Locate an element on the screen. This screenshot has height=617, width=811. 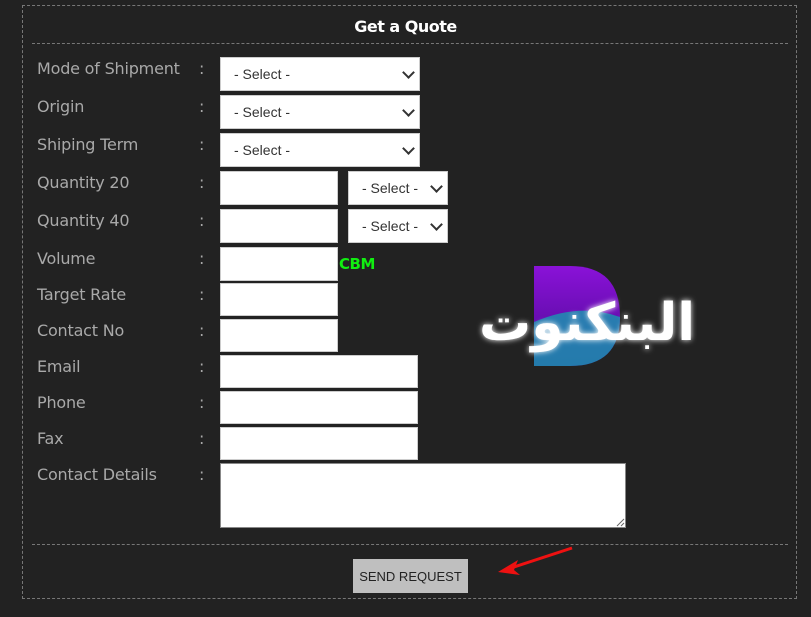
divider-bottom is located at coordinates (410, 544).